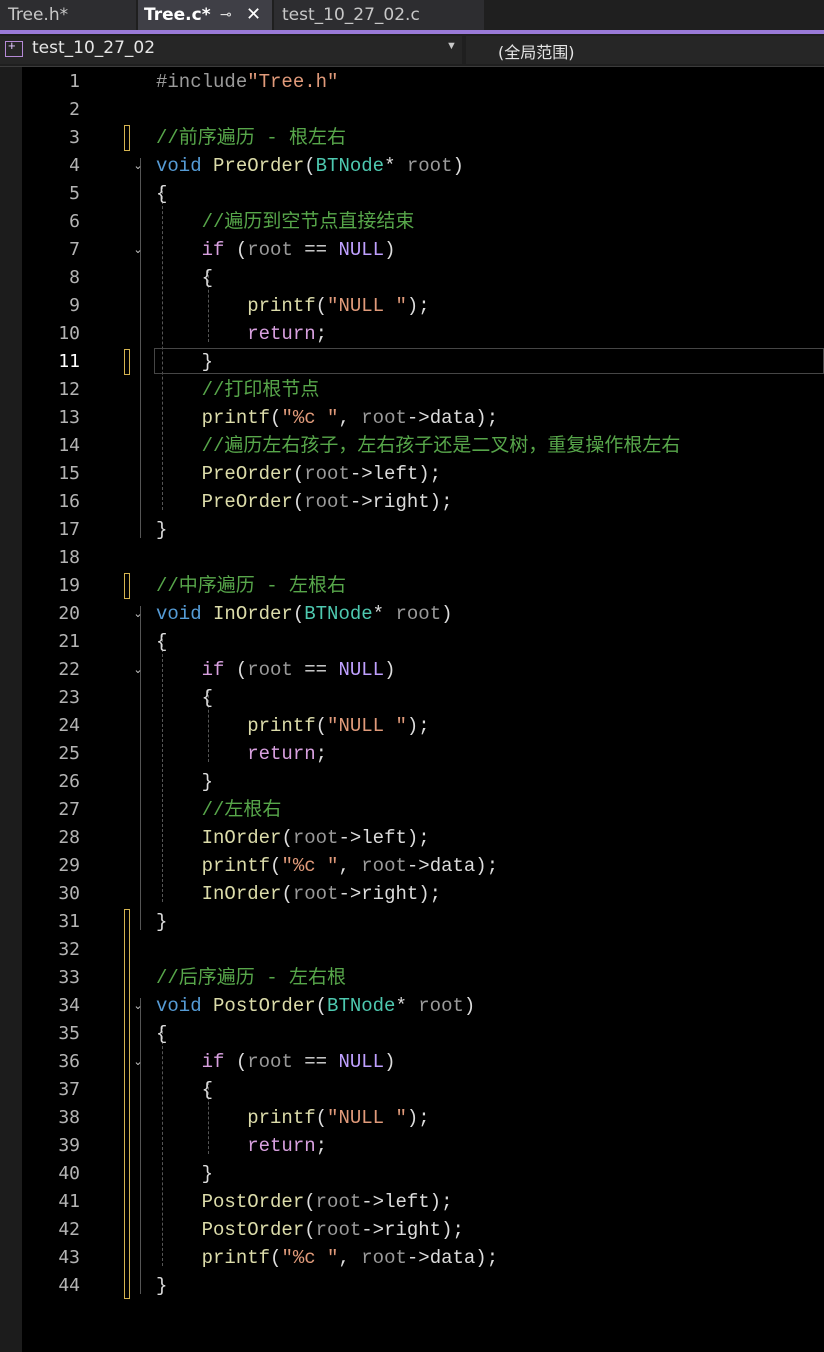 This screenshot has width=824, height=1352. I want to click on code-text: if (root == NULL), so click(276, 670).